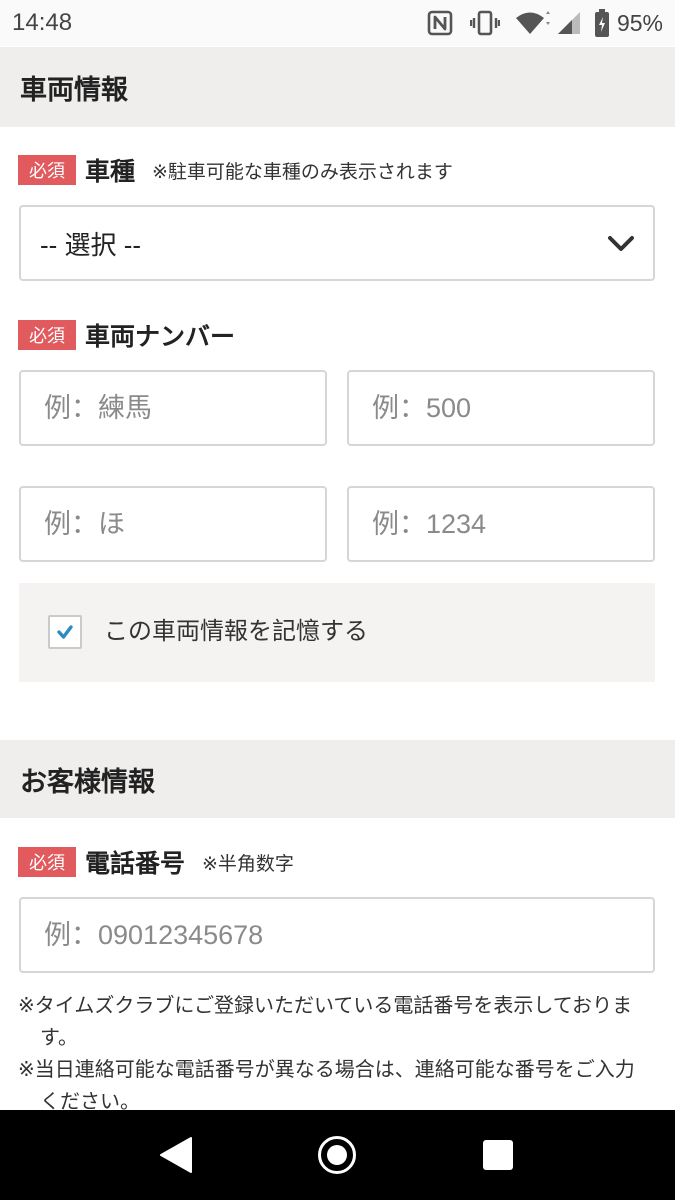 The width and height of the screenshot is (675, 1200). Describe the element at coordinates (173, 408) in the screenshot. I see `plate-region-input` at that location.